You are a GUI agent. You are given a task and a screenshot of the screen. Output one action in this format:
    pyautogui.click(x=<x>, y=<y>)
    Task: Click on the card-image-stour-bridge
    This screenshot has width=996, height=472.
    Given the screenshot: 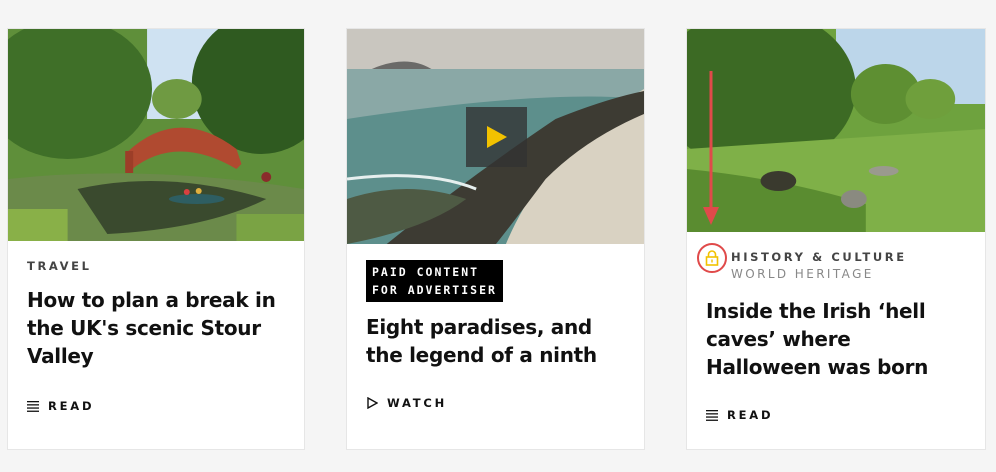 What is the action you would take?
    pyautogui.click(x=156, y=135)
    